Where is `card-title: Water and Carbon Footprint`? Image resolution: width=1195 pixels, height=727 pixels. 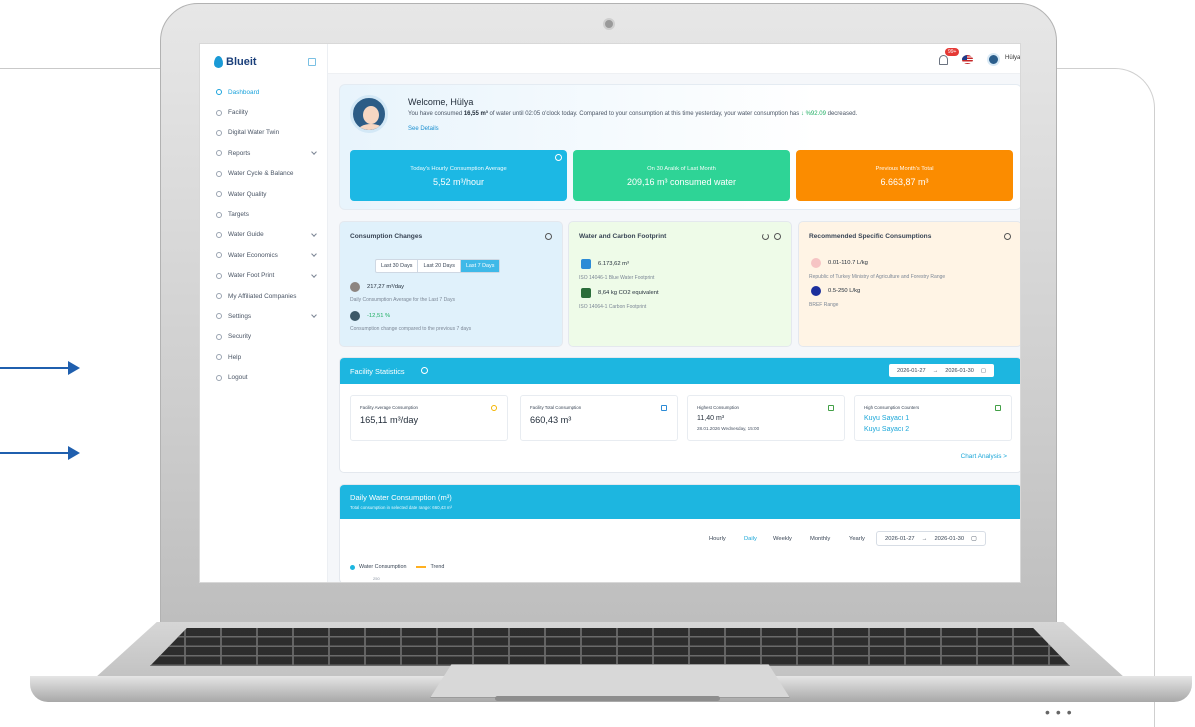 card-title: Water and Carbon Footprint is located at coordinates (623, 236).